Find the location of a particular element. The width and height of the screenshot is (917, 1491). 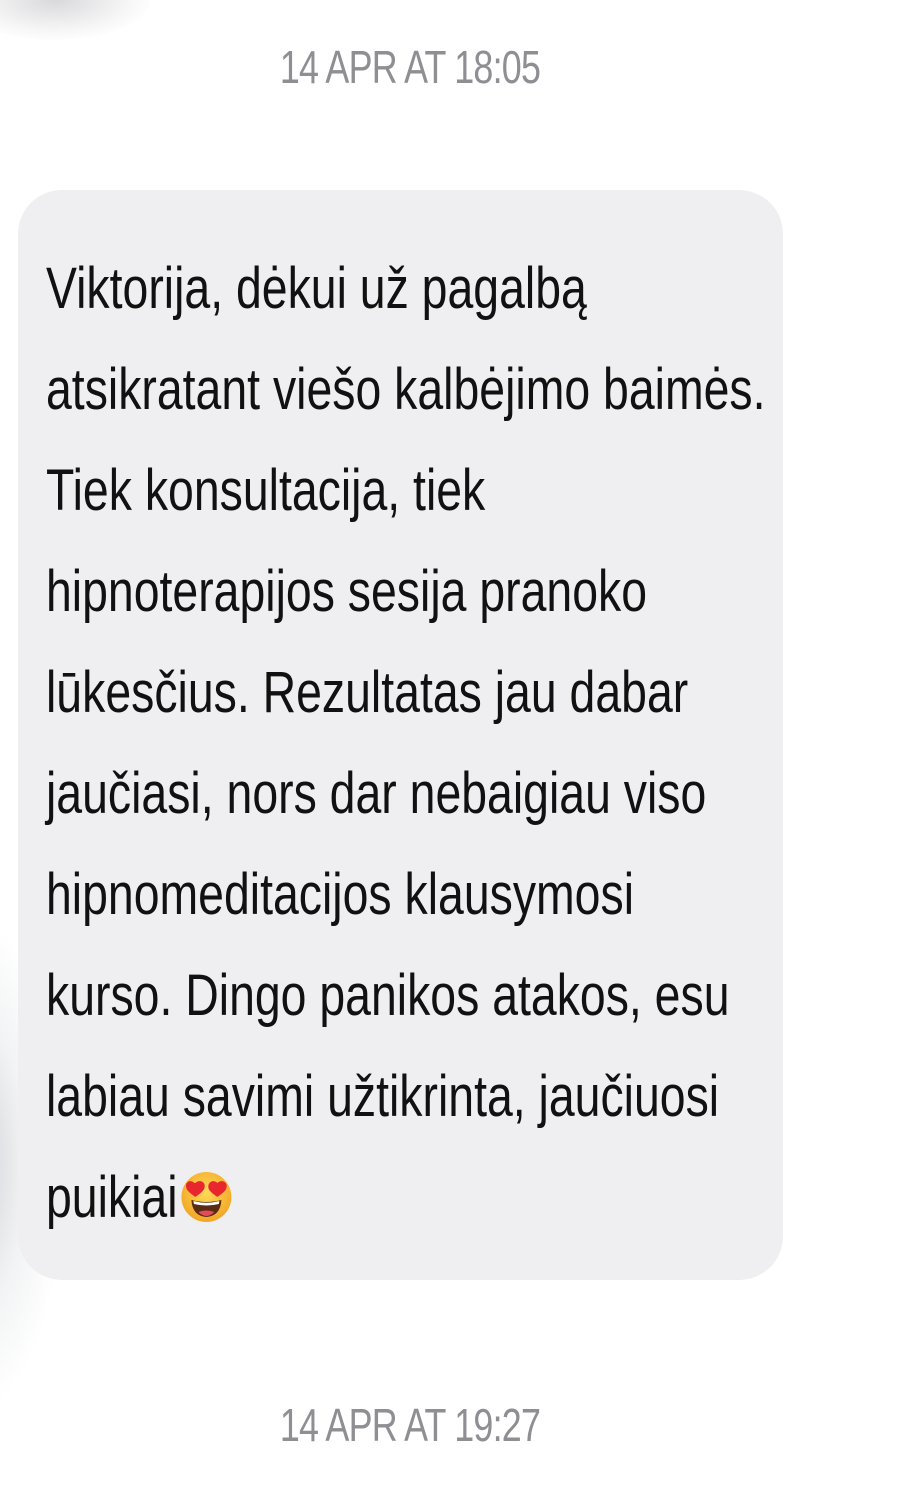

message-line: Viktorija, dėkui už pagalbą is located at coordinates (316, 288).